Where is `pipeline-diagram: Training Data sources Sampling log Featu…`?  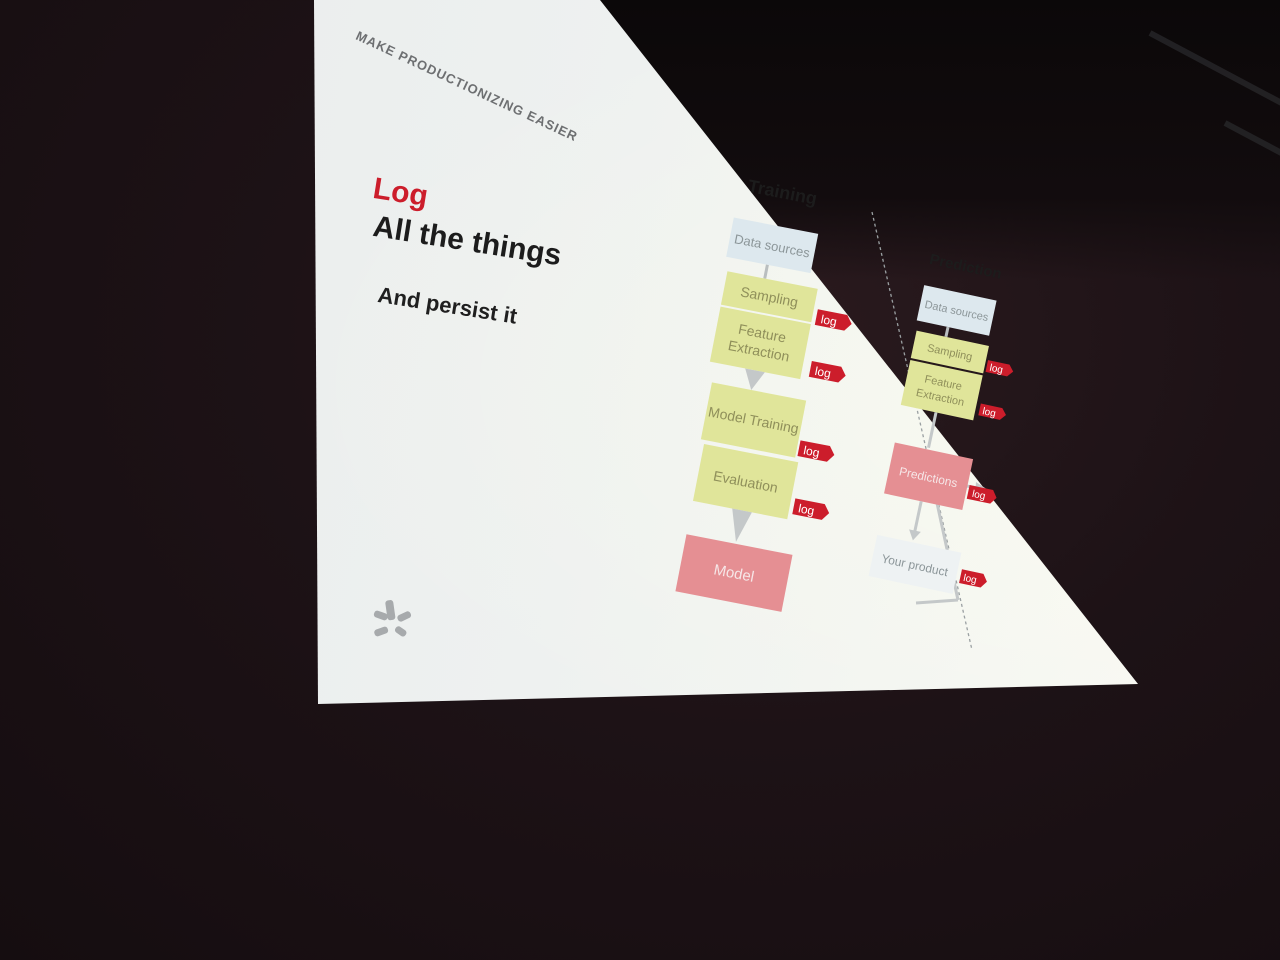
pipeline-diagram: Training Data sources Sampling log Featu… is located at coordinates (844, 413).